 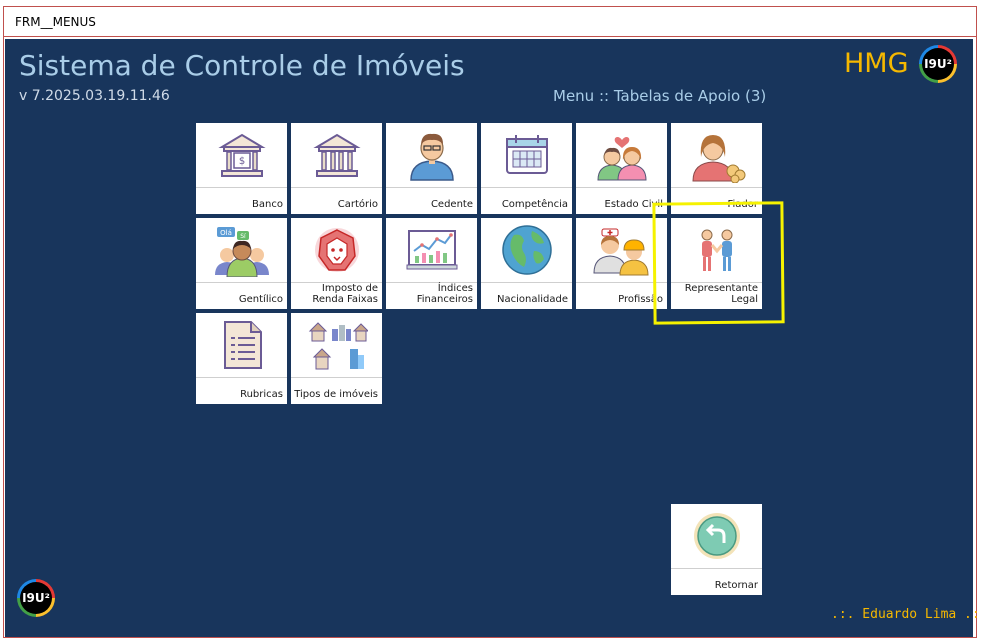 What do you see at coordinates (633, 204) in the screenshot?
I see `tile-label: Estado Civil` at bounding box center [633, 204].